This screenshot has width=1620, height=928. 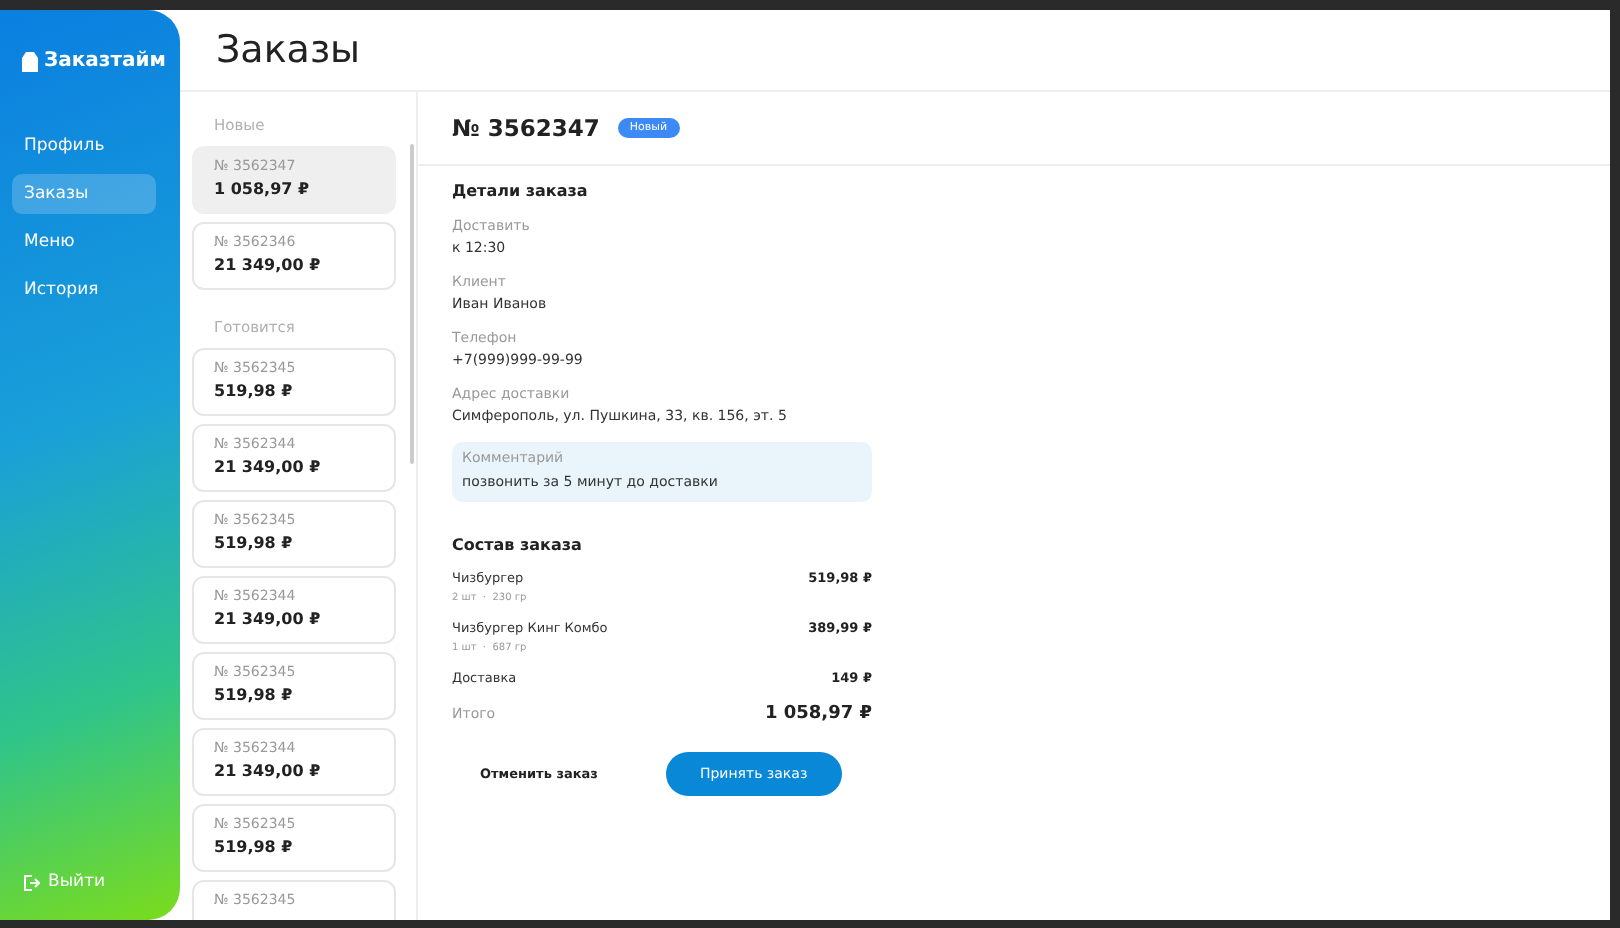 I want to click on logo-text: Заказтайм, so click(x=105, y=61).